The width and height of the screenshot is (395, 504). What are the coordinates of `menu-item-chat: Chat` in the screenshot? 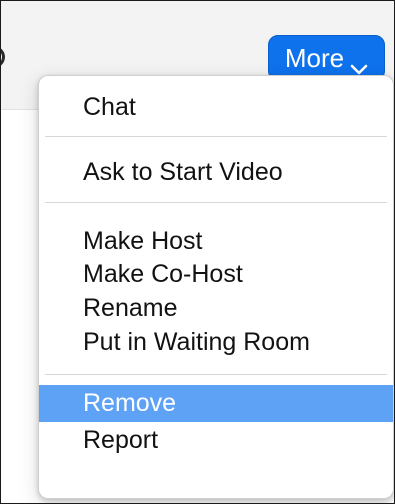 It's located at (216, 107).